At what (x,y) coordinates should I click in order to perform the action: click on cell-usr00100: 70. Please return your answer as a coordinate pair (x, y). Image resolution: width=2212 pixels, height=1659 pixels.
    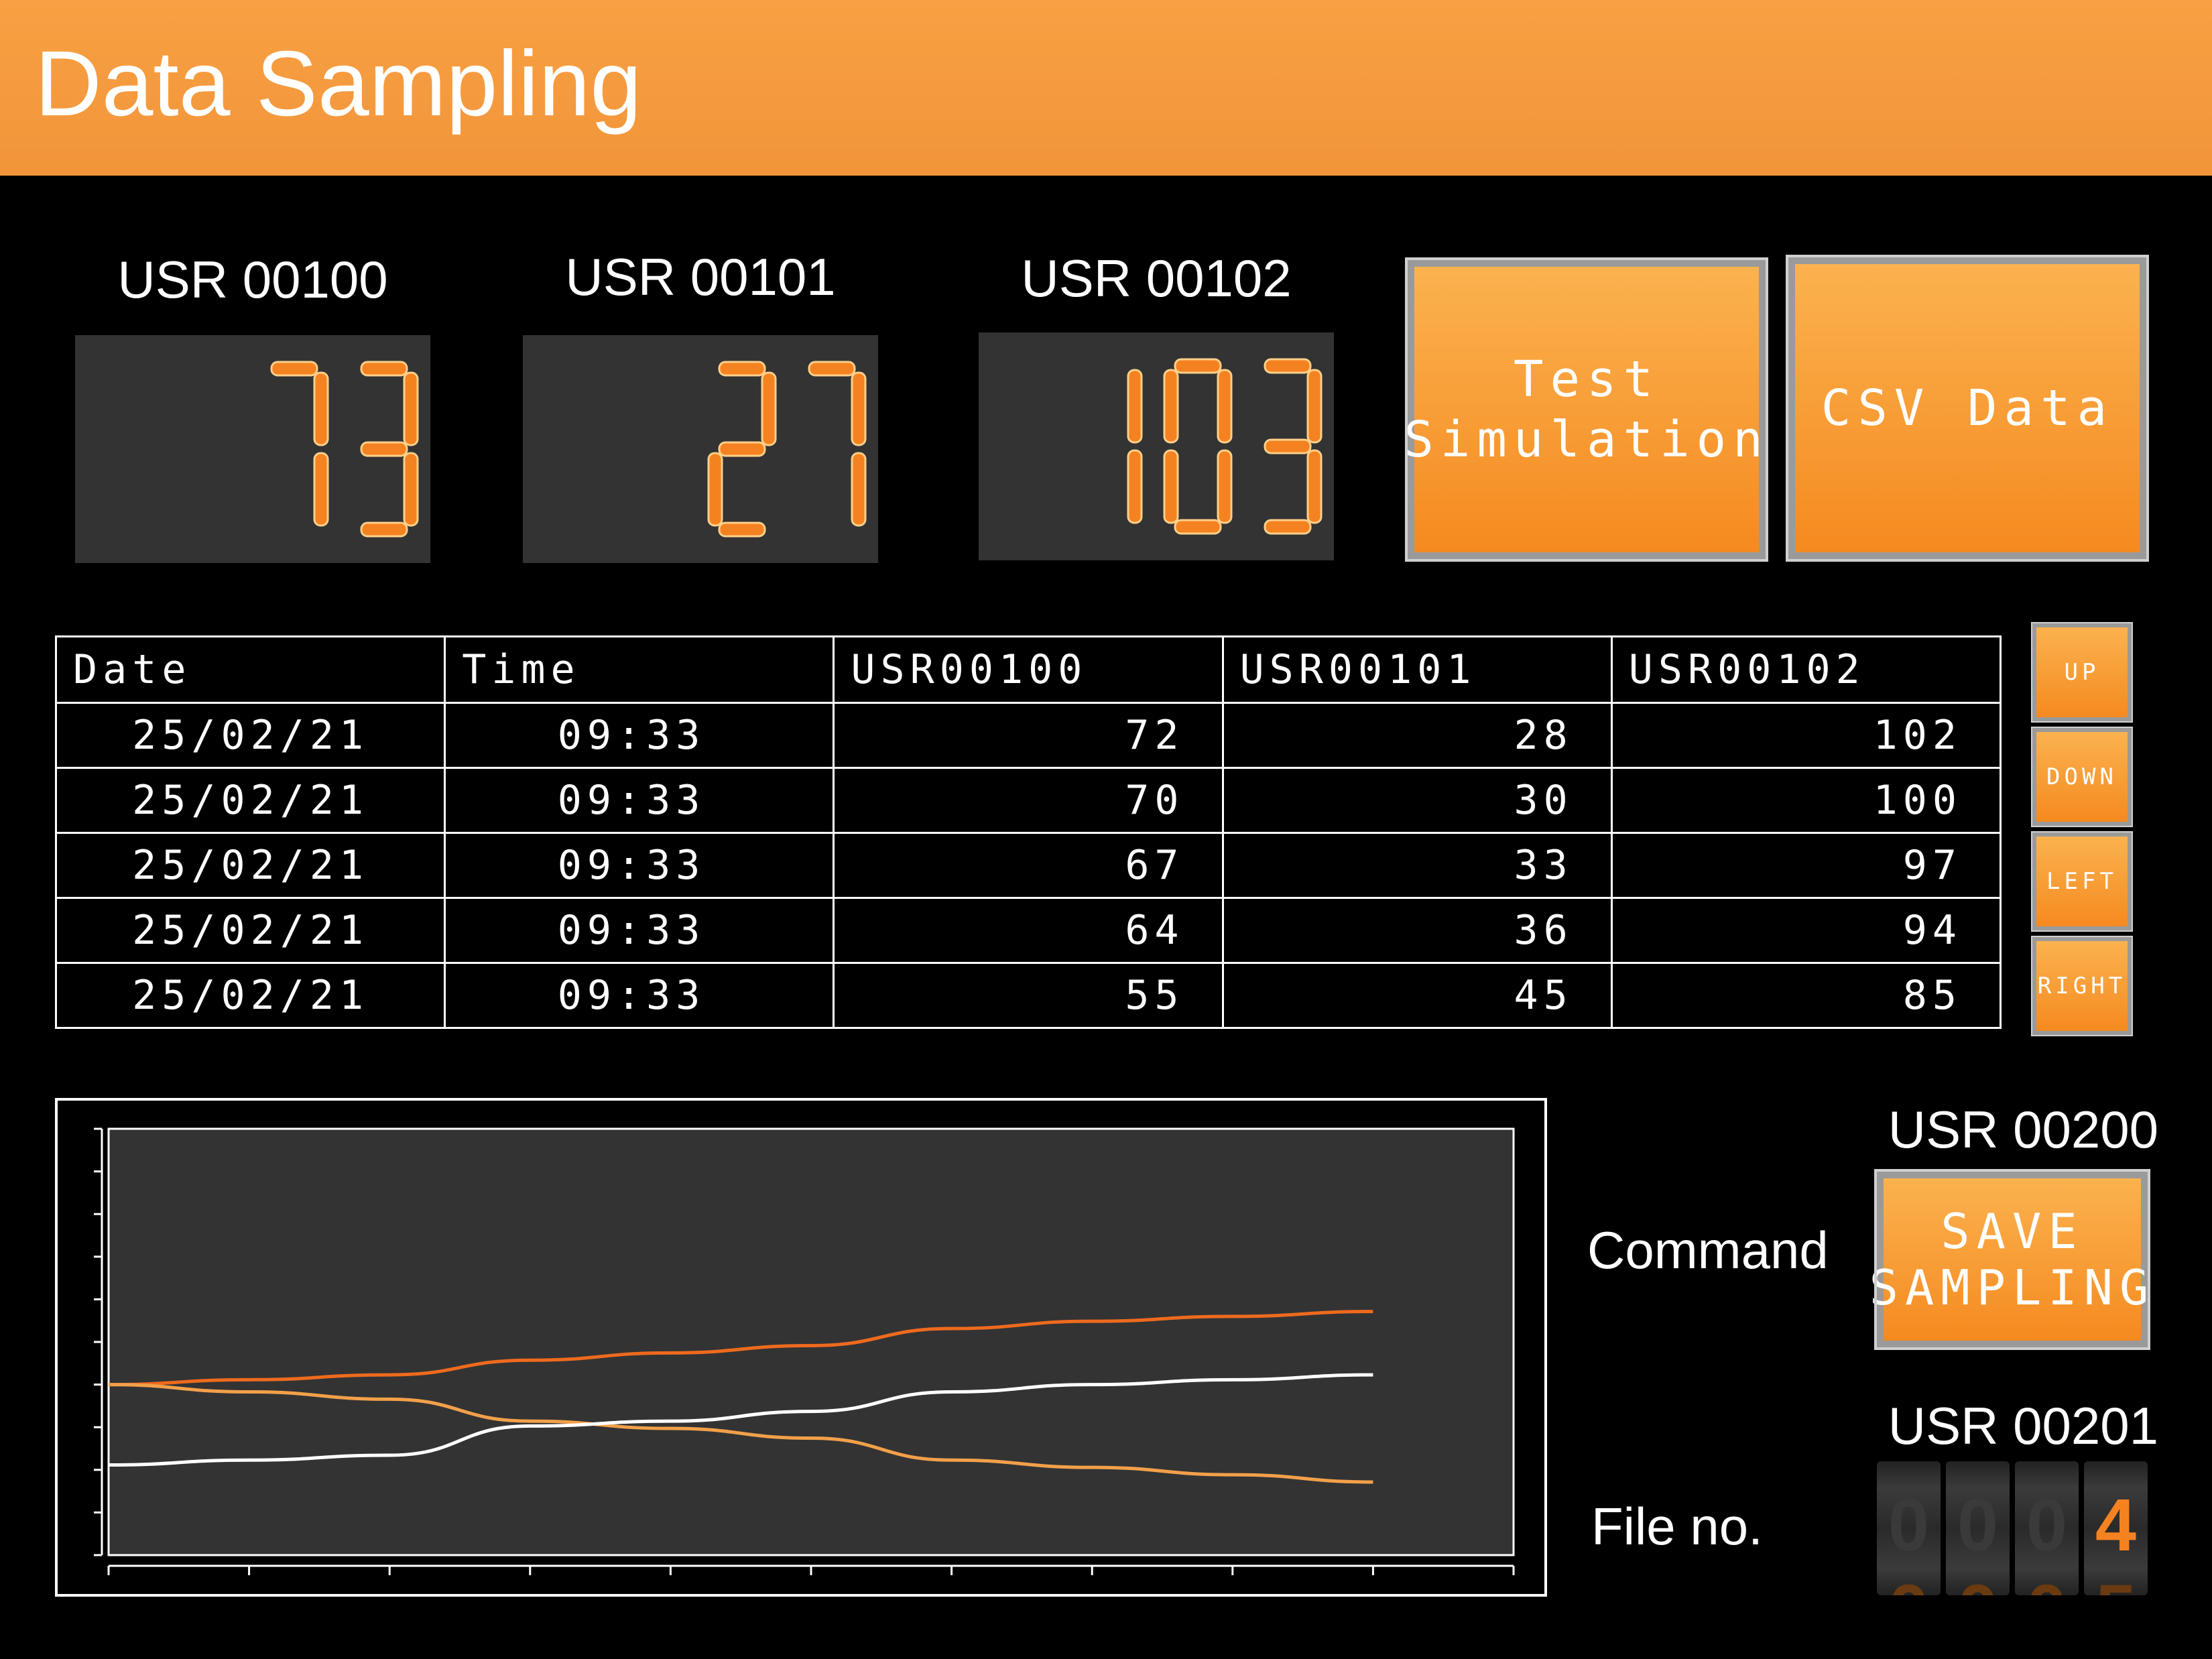
    Looking at the image, I should click on (1028, 800).